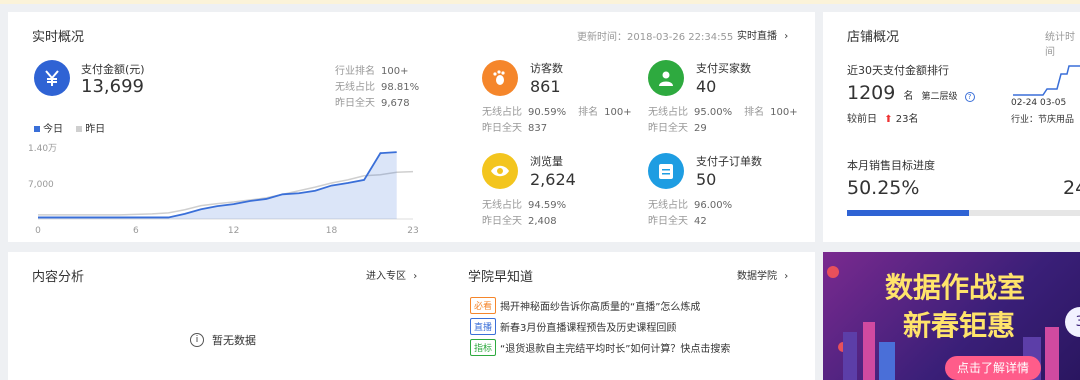  Describe the element at coordinates (519, 221) in the screenshot. I see `kpi-yesterday: 昨日全天 2,408` at that location.